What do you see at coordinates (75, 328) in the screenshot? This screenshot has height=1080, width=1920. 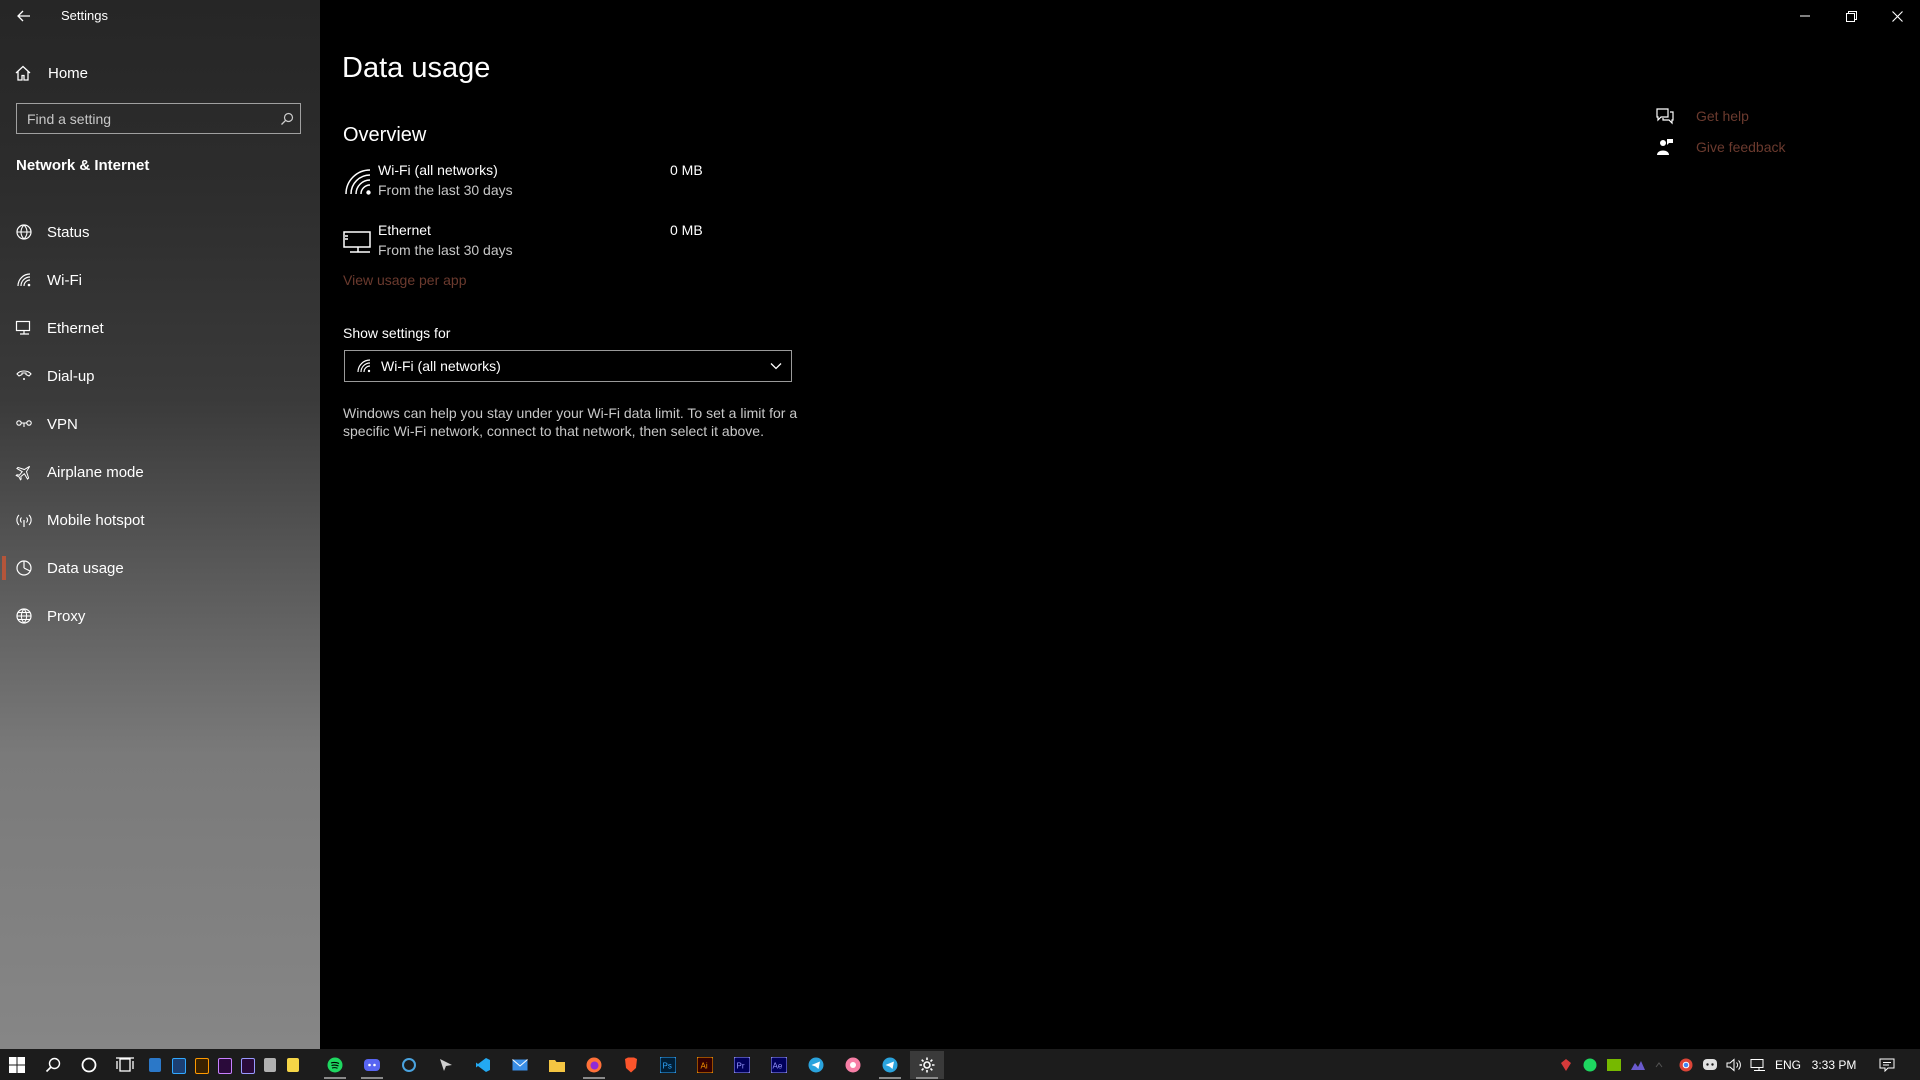 I see `sidebar-item-label: Ethernet` at bounding box center [75, 328].